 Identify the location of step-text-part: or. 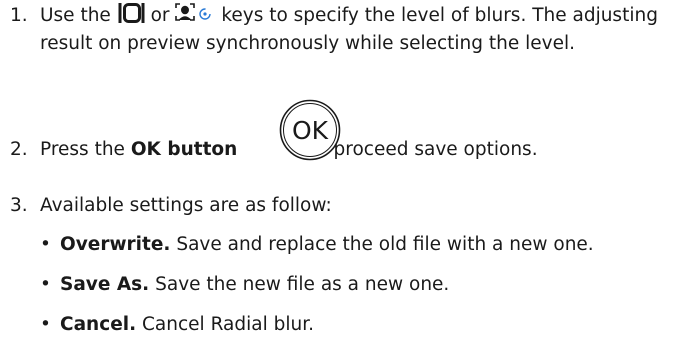
(160, 15).